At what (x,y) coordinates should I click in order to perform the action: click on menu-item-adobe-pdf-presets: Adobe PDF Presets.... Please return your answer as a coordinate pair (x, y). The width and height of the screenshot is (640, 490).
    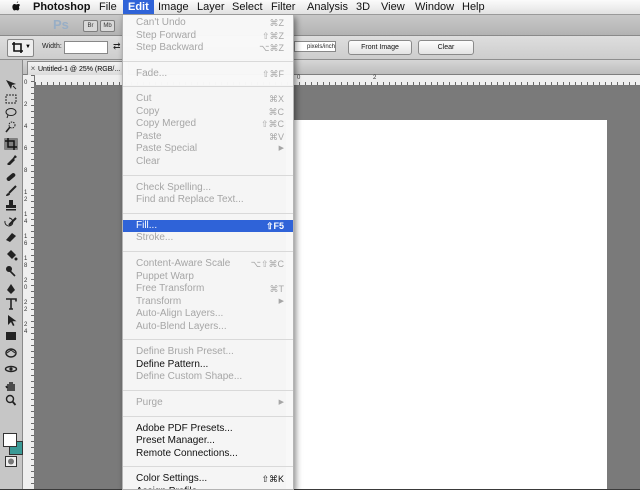
    Looking at the image, I should click on (208, 429).